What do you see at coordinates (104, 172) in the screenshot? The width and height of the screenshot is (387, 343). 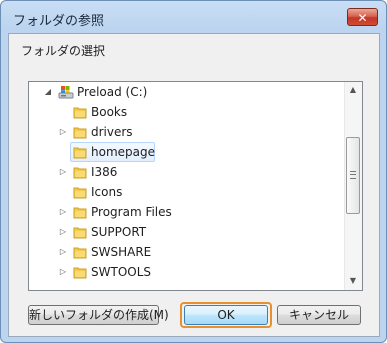 I see `tree-item-label: I386` at bounding box center [104, 172].